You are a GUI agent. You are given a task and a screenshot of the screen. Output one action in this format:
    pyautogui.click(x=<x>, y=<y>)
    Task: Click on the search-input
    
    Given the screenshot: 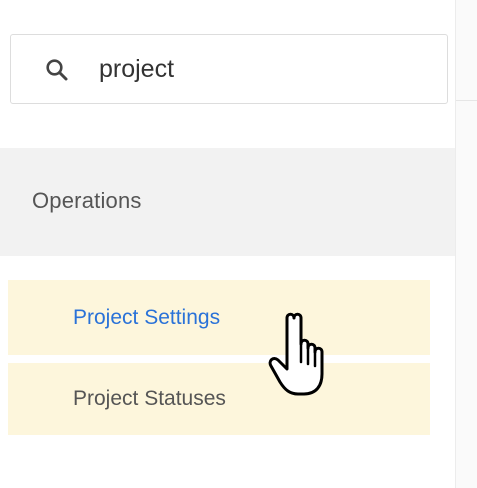 What is the action you would take?
    pyautogui.click(x=264, y=69)
    